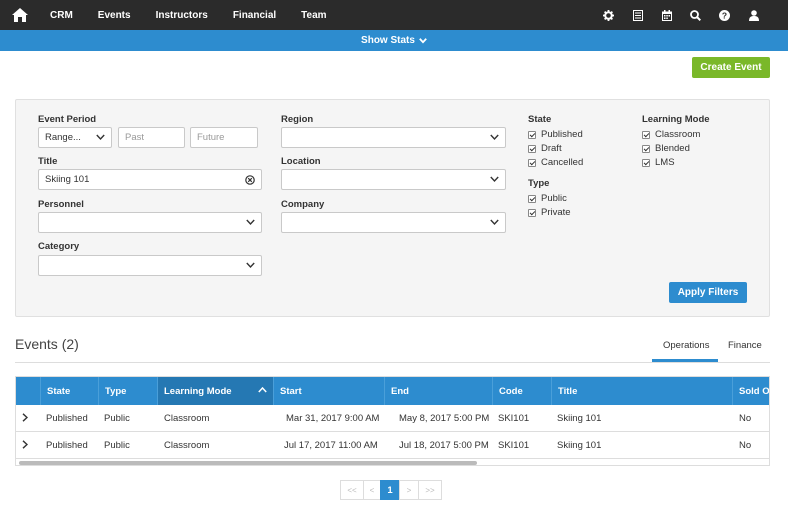  Describe the element at coordinates (328, 391) in the screenshot. I see `column-header-start: Start` at that location.